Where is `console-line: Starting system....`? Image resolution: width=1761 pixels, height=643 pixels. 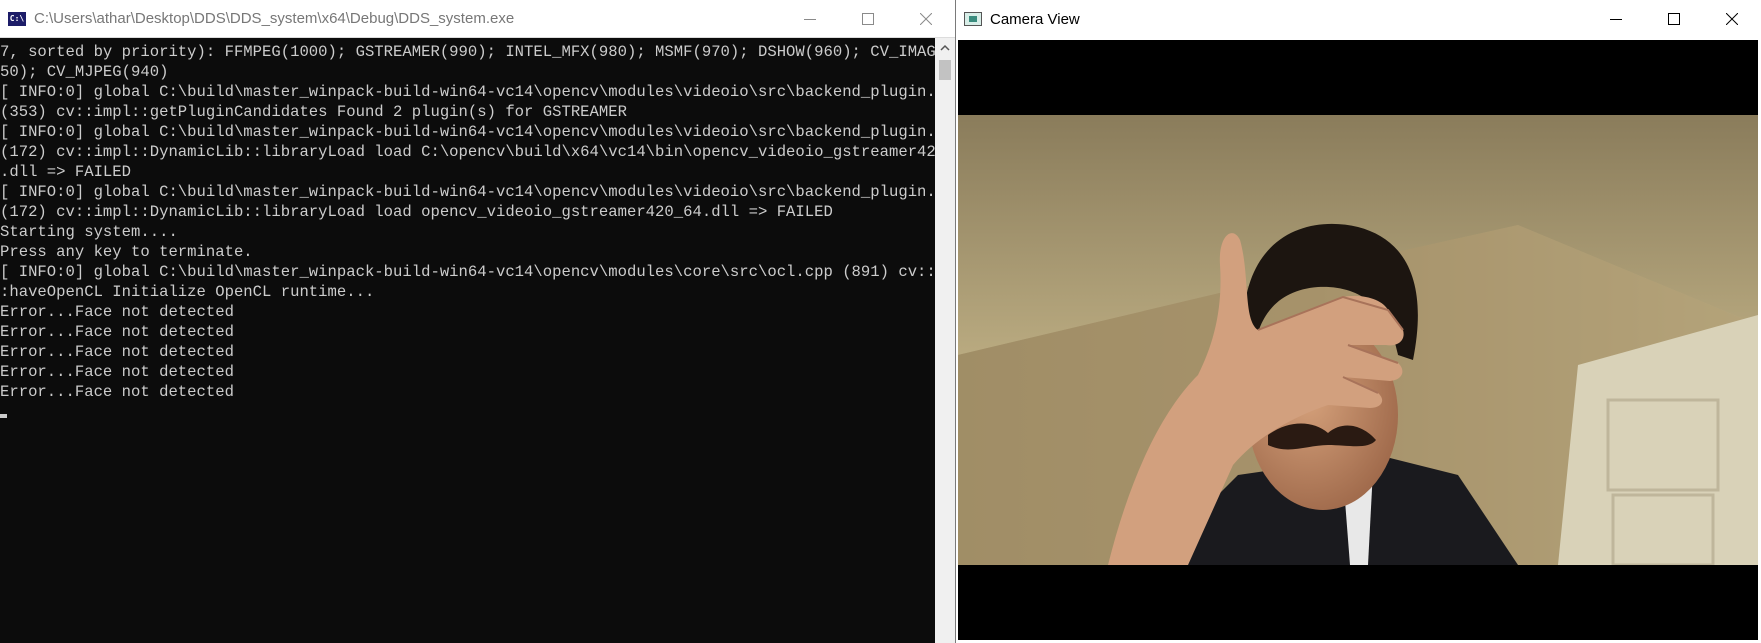 console-line: Starting system.... is located at coordinates (89, 232).